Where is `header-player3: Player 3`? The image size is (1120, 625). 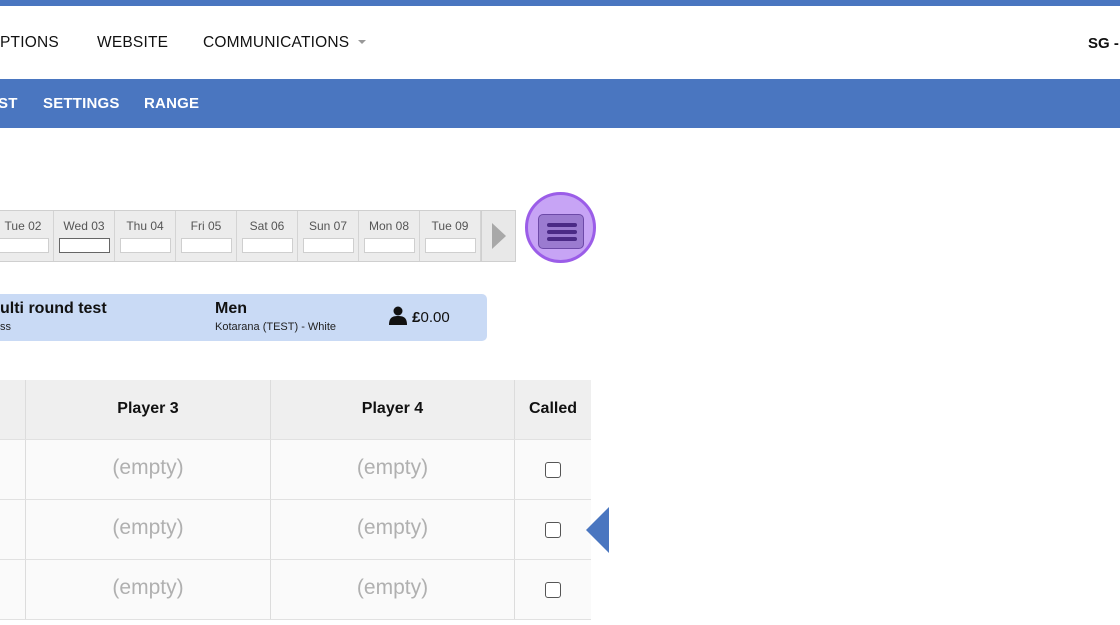
header-player3: Player 3 is located at coordinates (148, 408).